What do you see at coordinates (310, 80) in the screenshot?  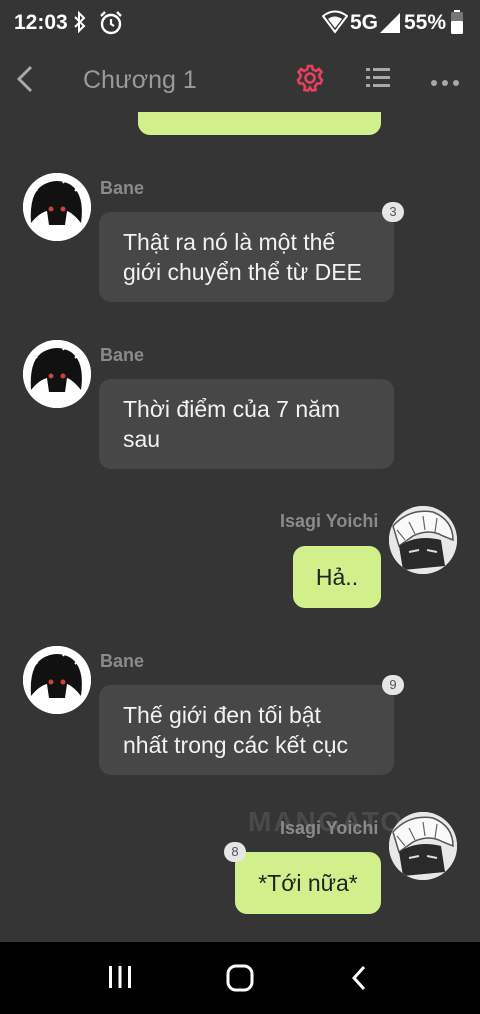 I see `settings-gear-icon` at bounding box center [310, 80].